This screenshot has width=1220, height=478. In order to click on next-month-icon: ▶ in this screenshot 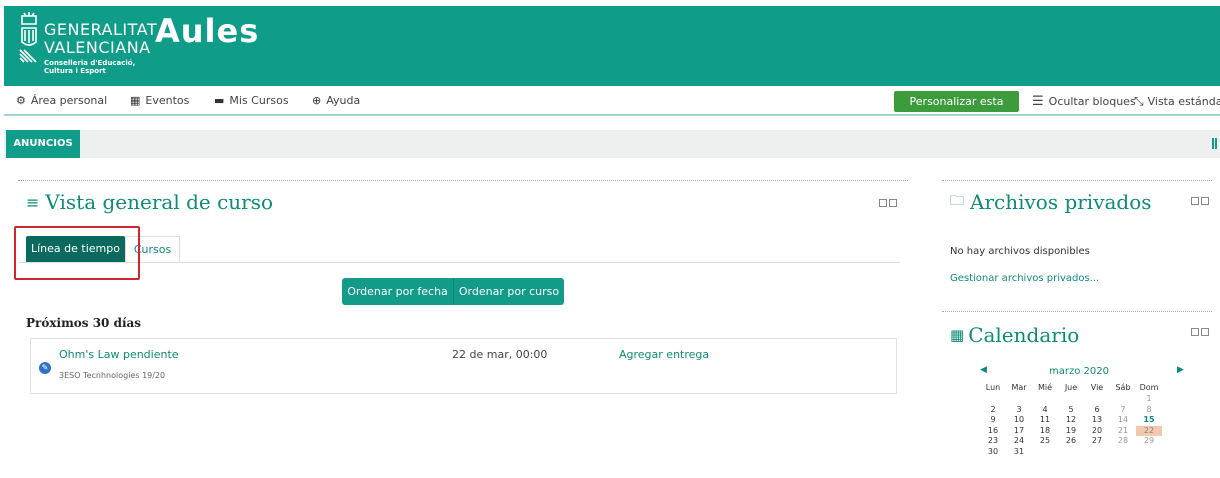, I will do `click(1180, 370)`.